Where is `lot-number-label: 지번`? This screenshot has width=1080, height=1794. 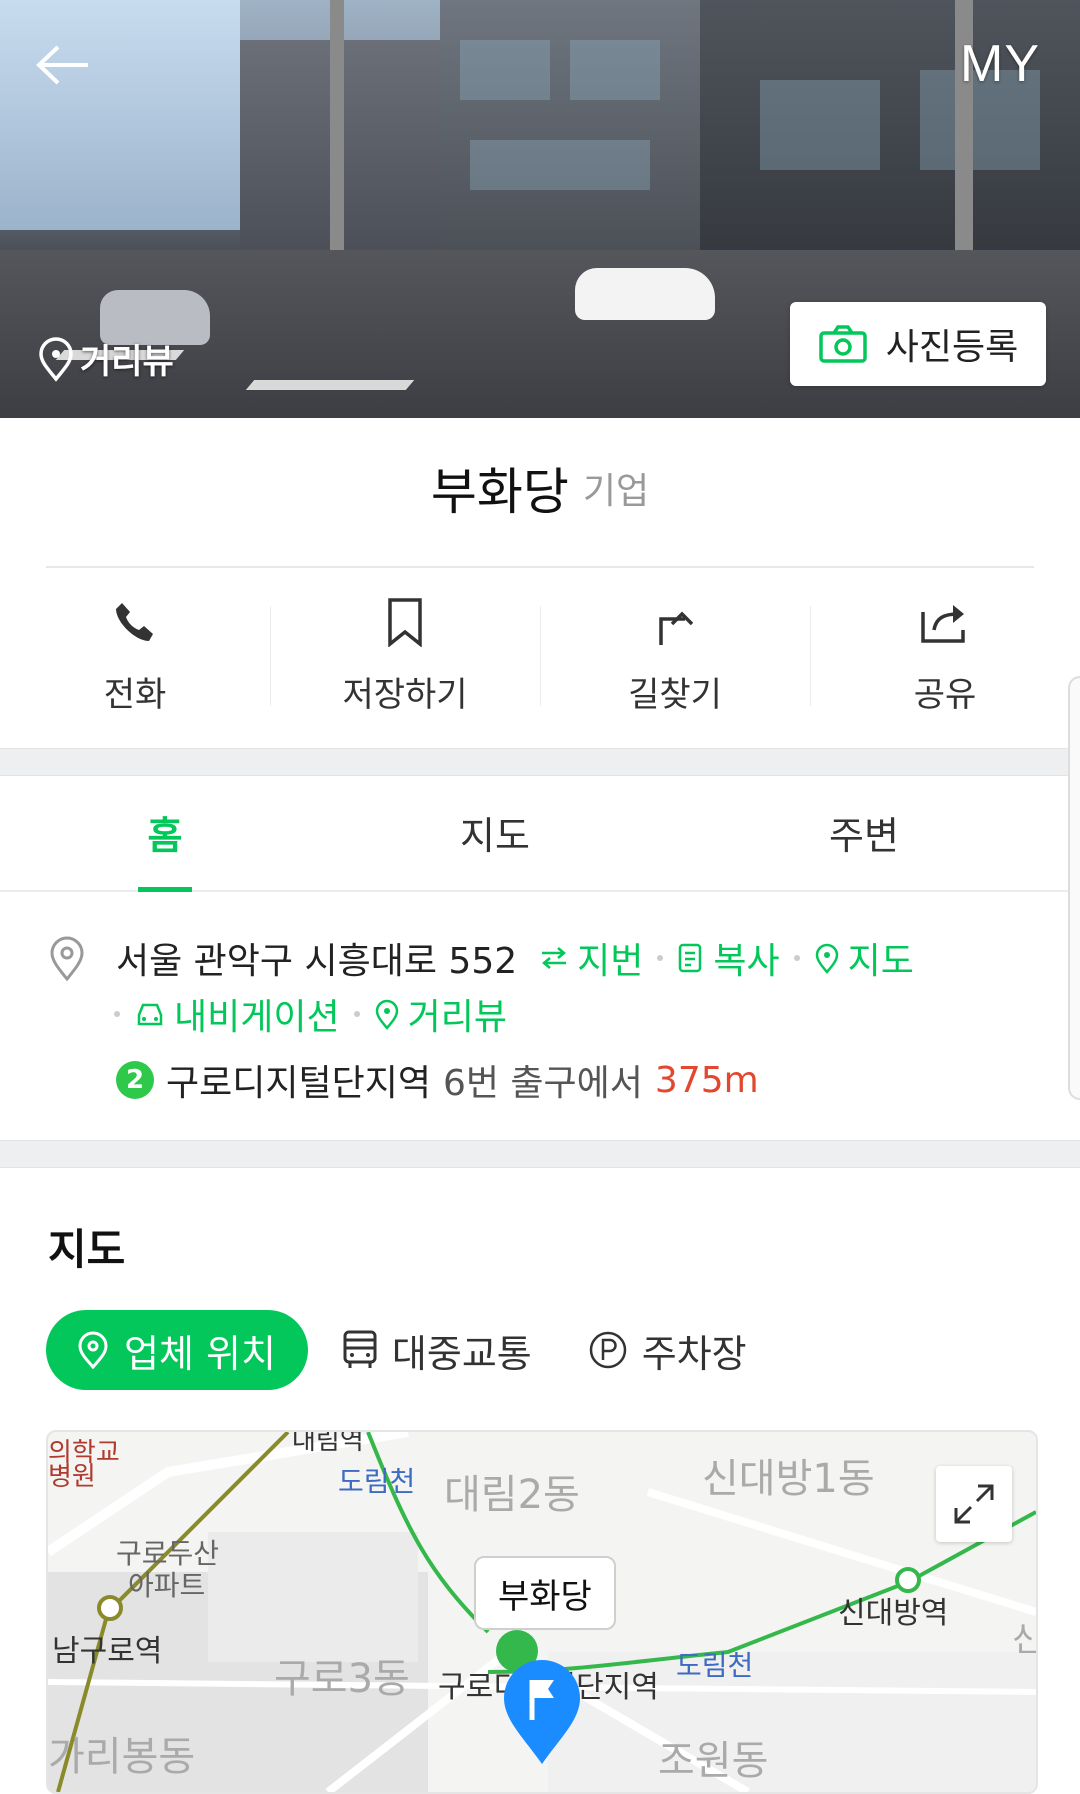 lot-number-label: 지번 is located at coordinates (610, 961).